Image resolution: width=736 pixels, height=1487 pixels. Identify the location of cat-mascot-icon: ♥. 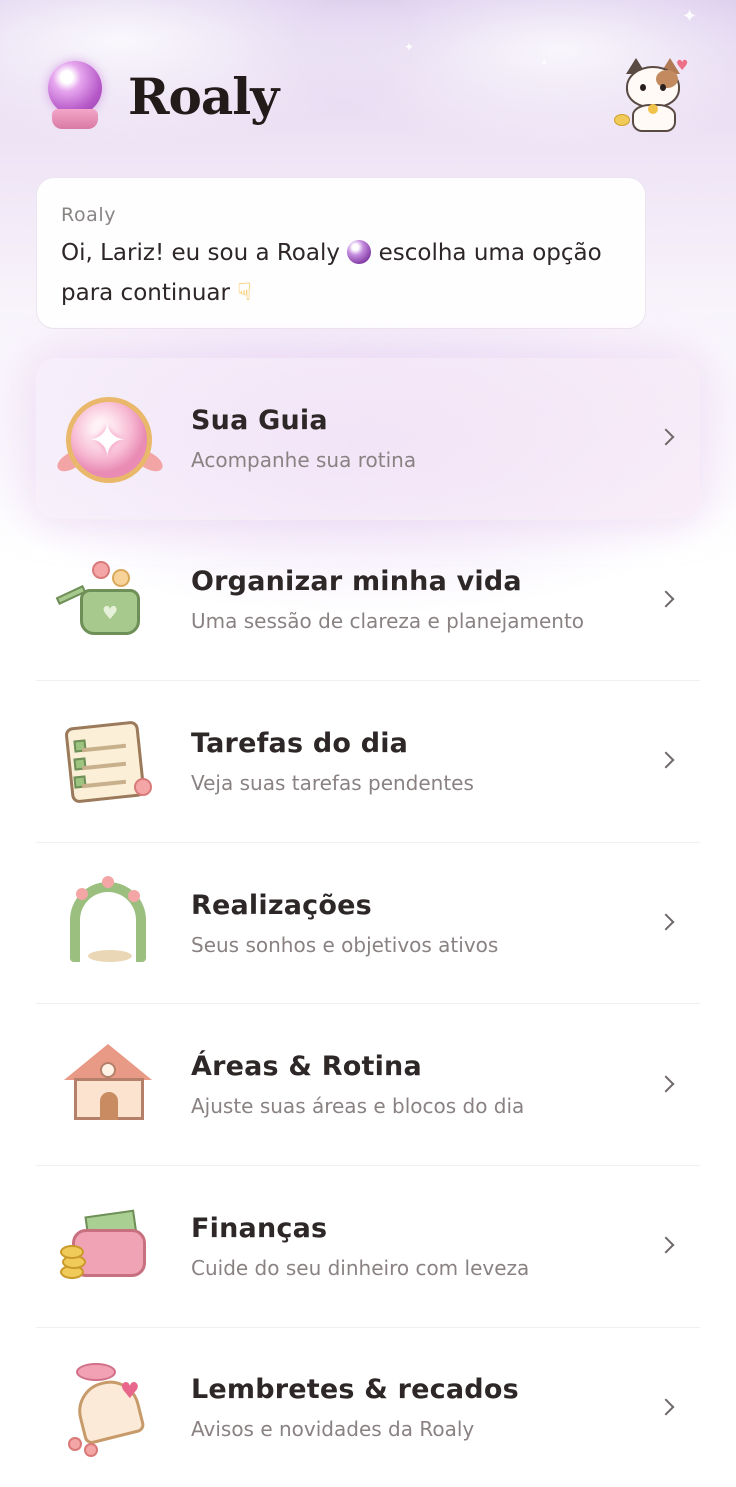
(652, 96).